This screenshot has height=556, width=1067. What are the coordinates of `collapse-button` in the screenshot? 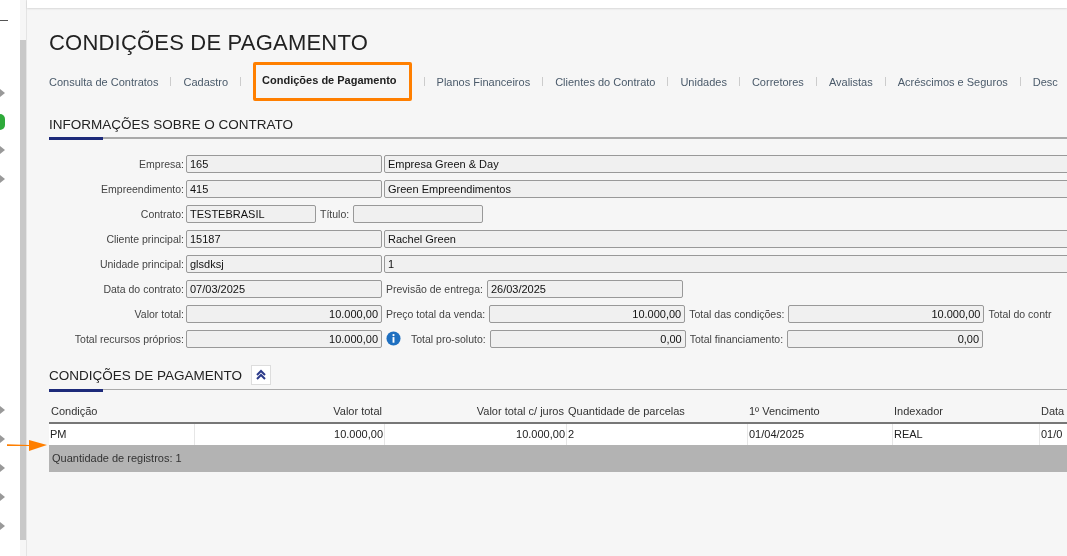 It's located at (261, 375).